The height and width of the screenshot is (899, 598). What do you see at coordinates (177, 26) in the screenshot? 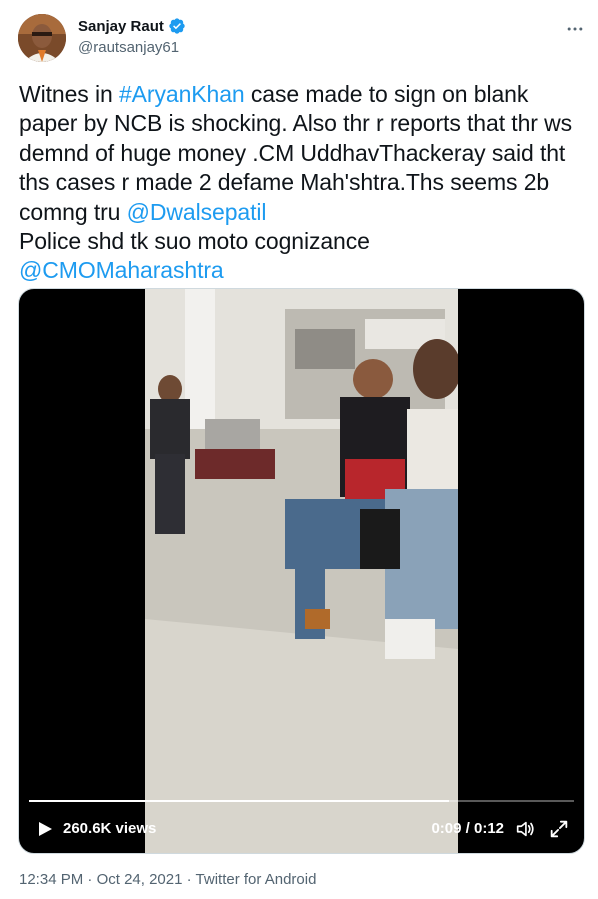
I see `verified-badge-icon` at bounding box center [177, 26].